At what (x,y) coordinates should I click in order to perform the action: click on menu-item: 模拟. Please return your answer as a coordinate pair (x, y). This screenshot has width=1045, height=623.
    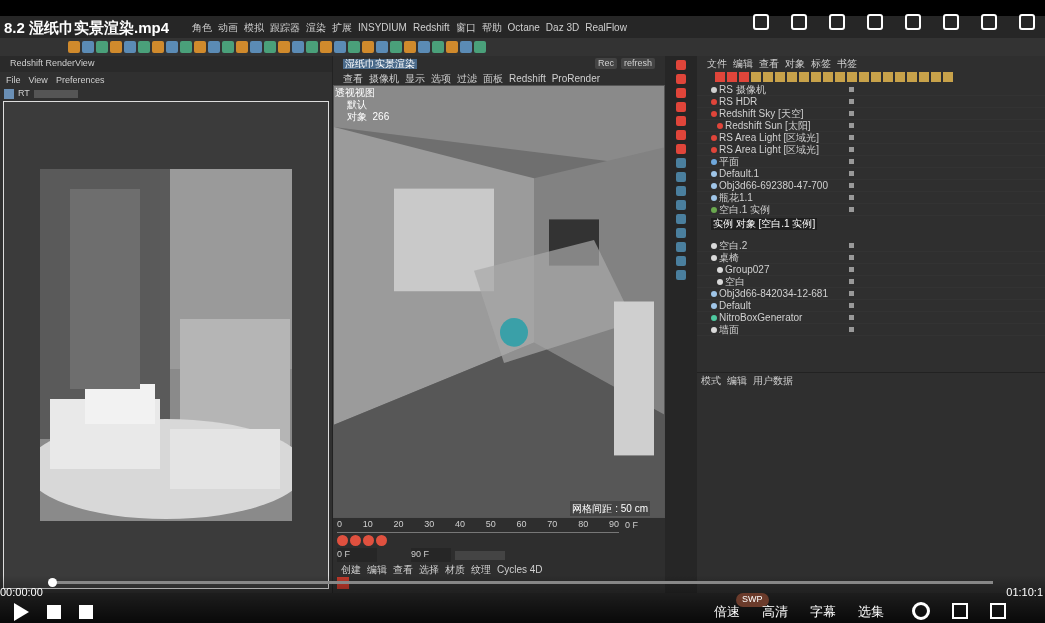
    Looking at the image, I should click on (254, 27).